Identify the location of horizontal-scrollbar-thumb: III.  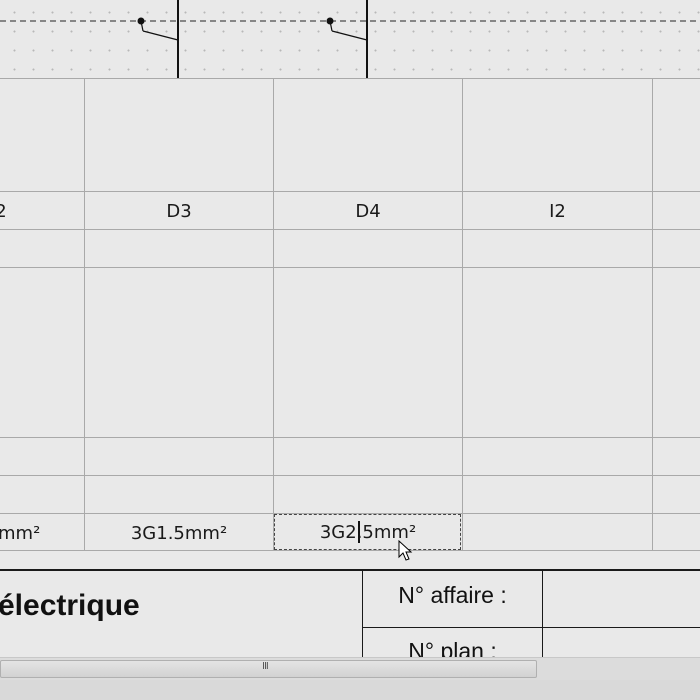
(268, 669).